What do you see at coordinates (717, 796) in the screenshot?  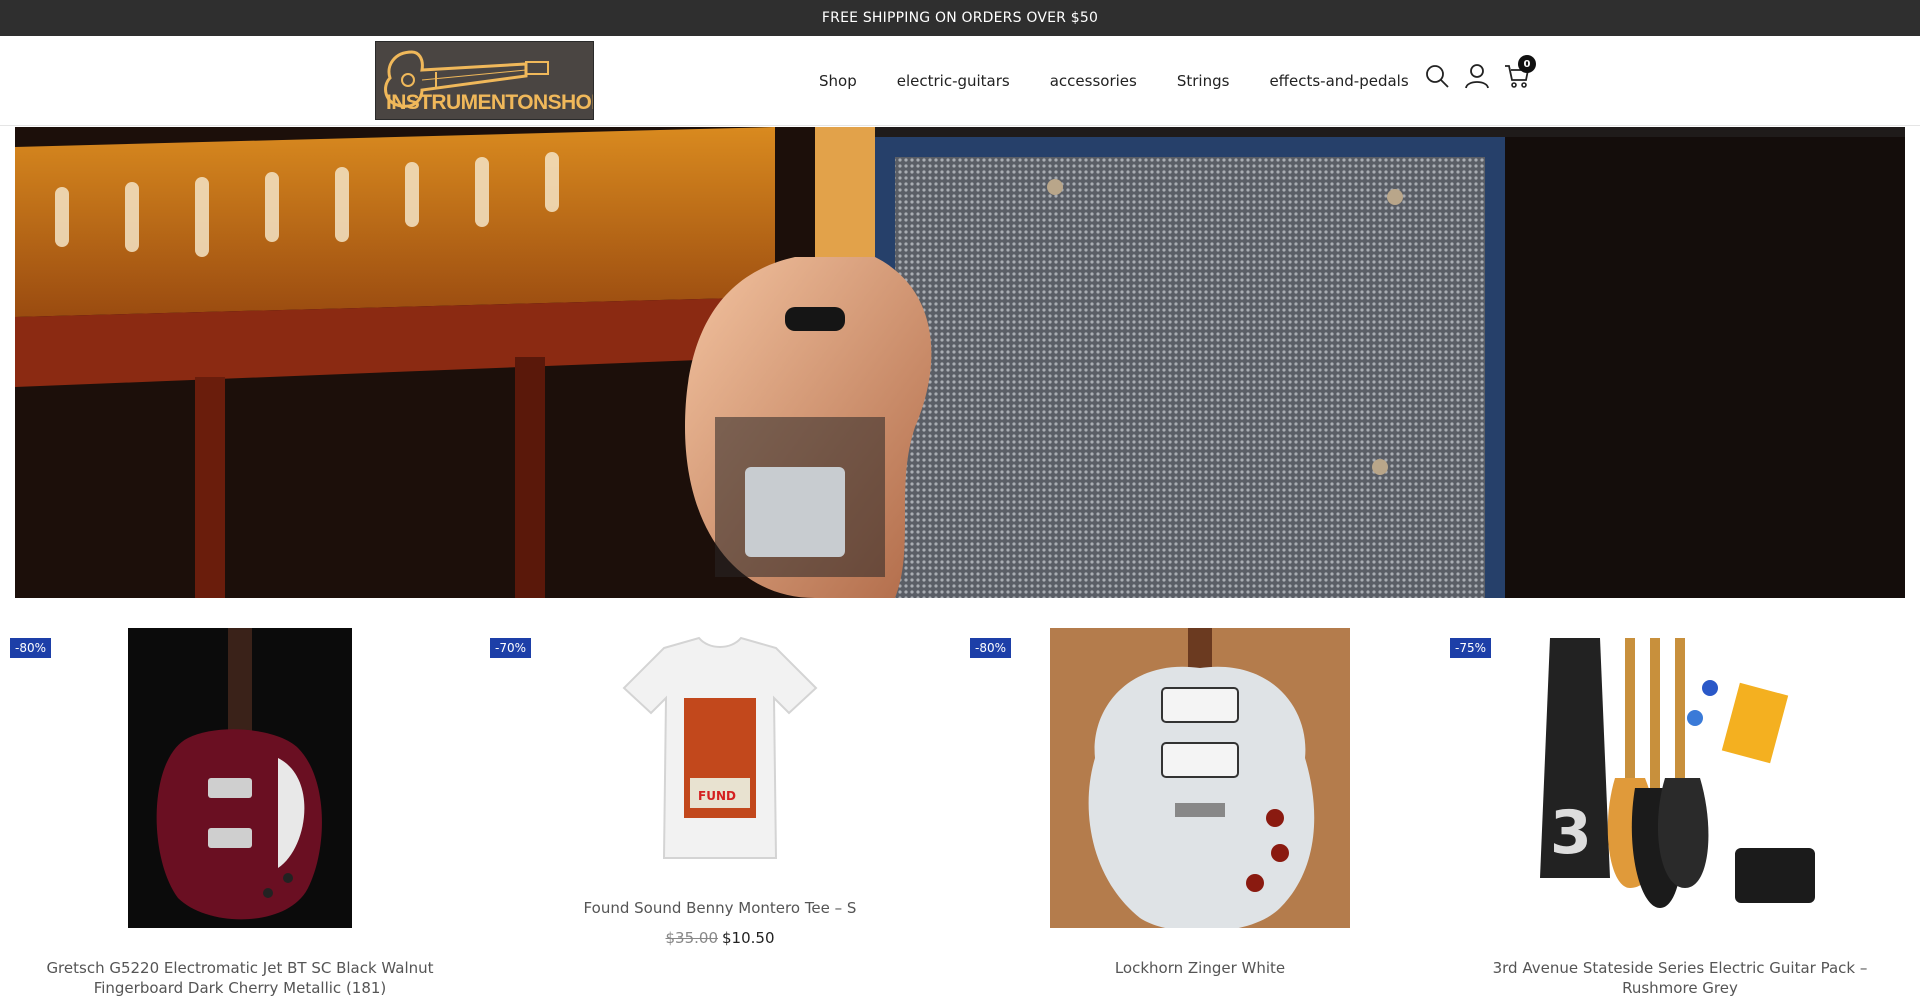 I see `svg-text: FUND` at bounding box center [717, 796].